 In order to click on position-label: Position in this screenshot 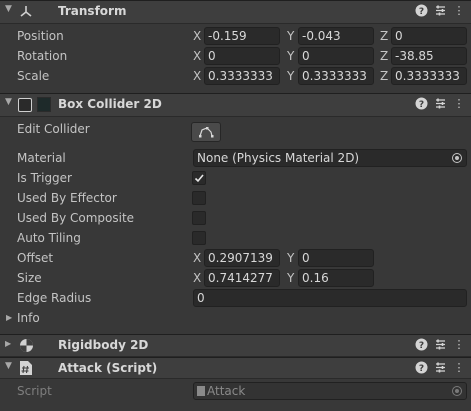, I will do `click(40, 36)`.